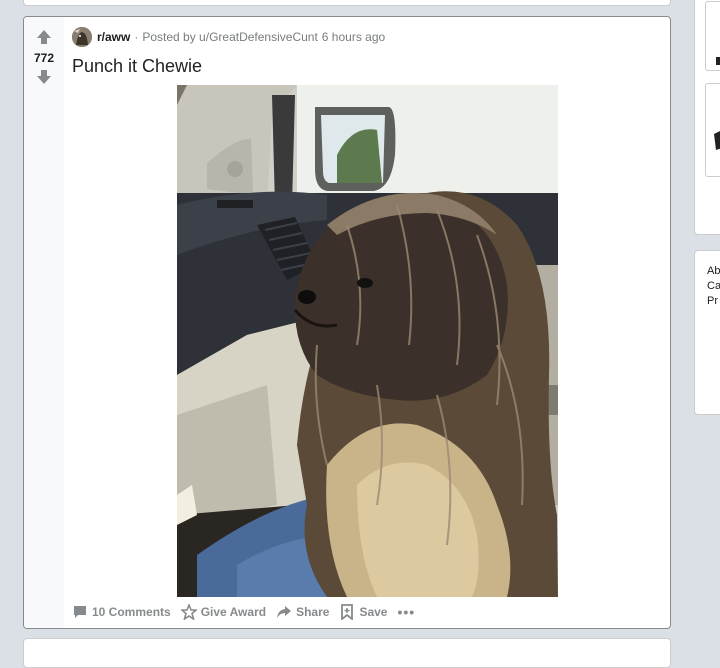 The width and height of the screenshot is (720, 668). I want to click on comments-label: 10 Comments, so click(131, 612).